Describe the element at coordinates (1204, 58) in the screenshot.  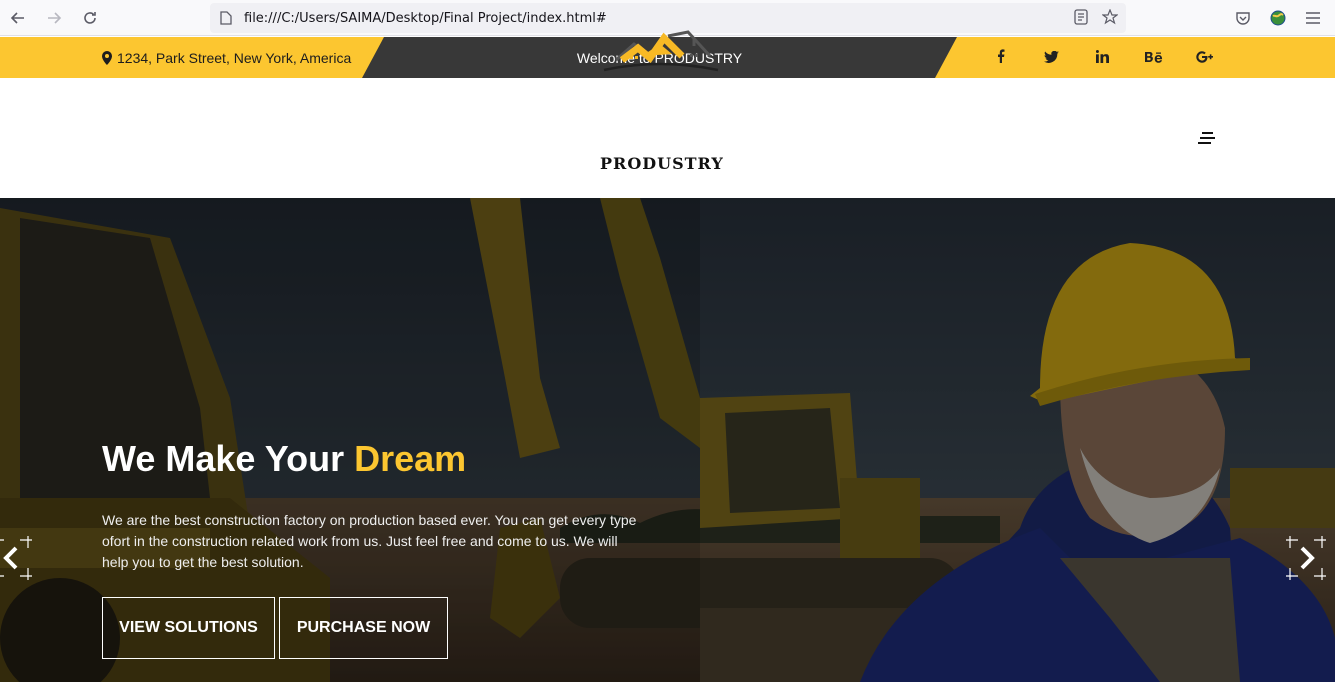
I see `google-plus-icon` at that location.